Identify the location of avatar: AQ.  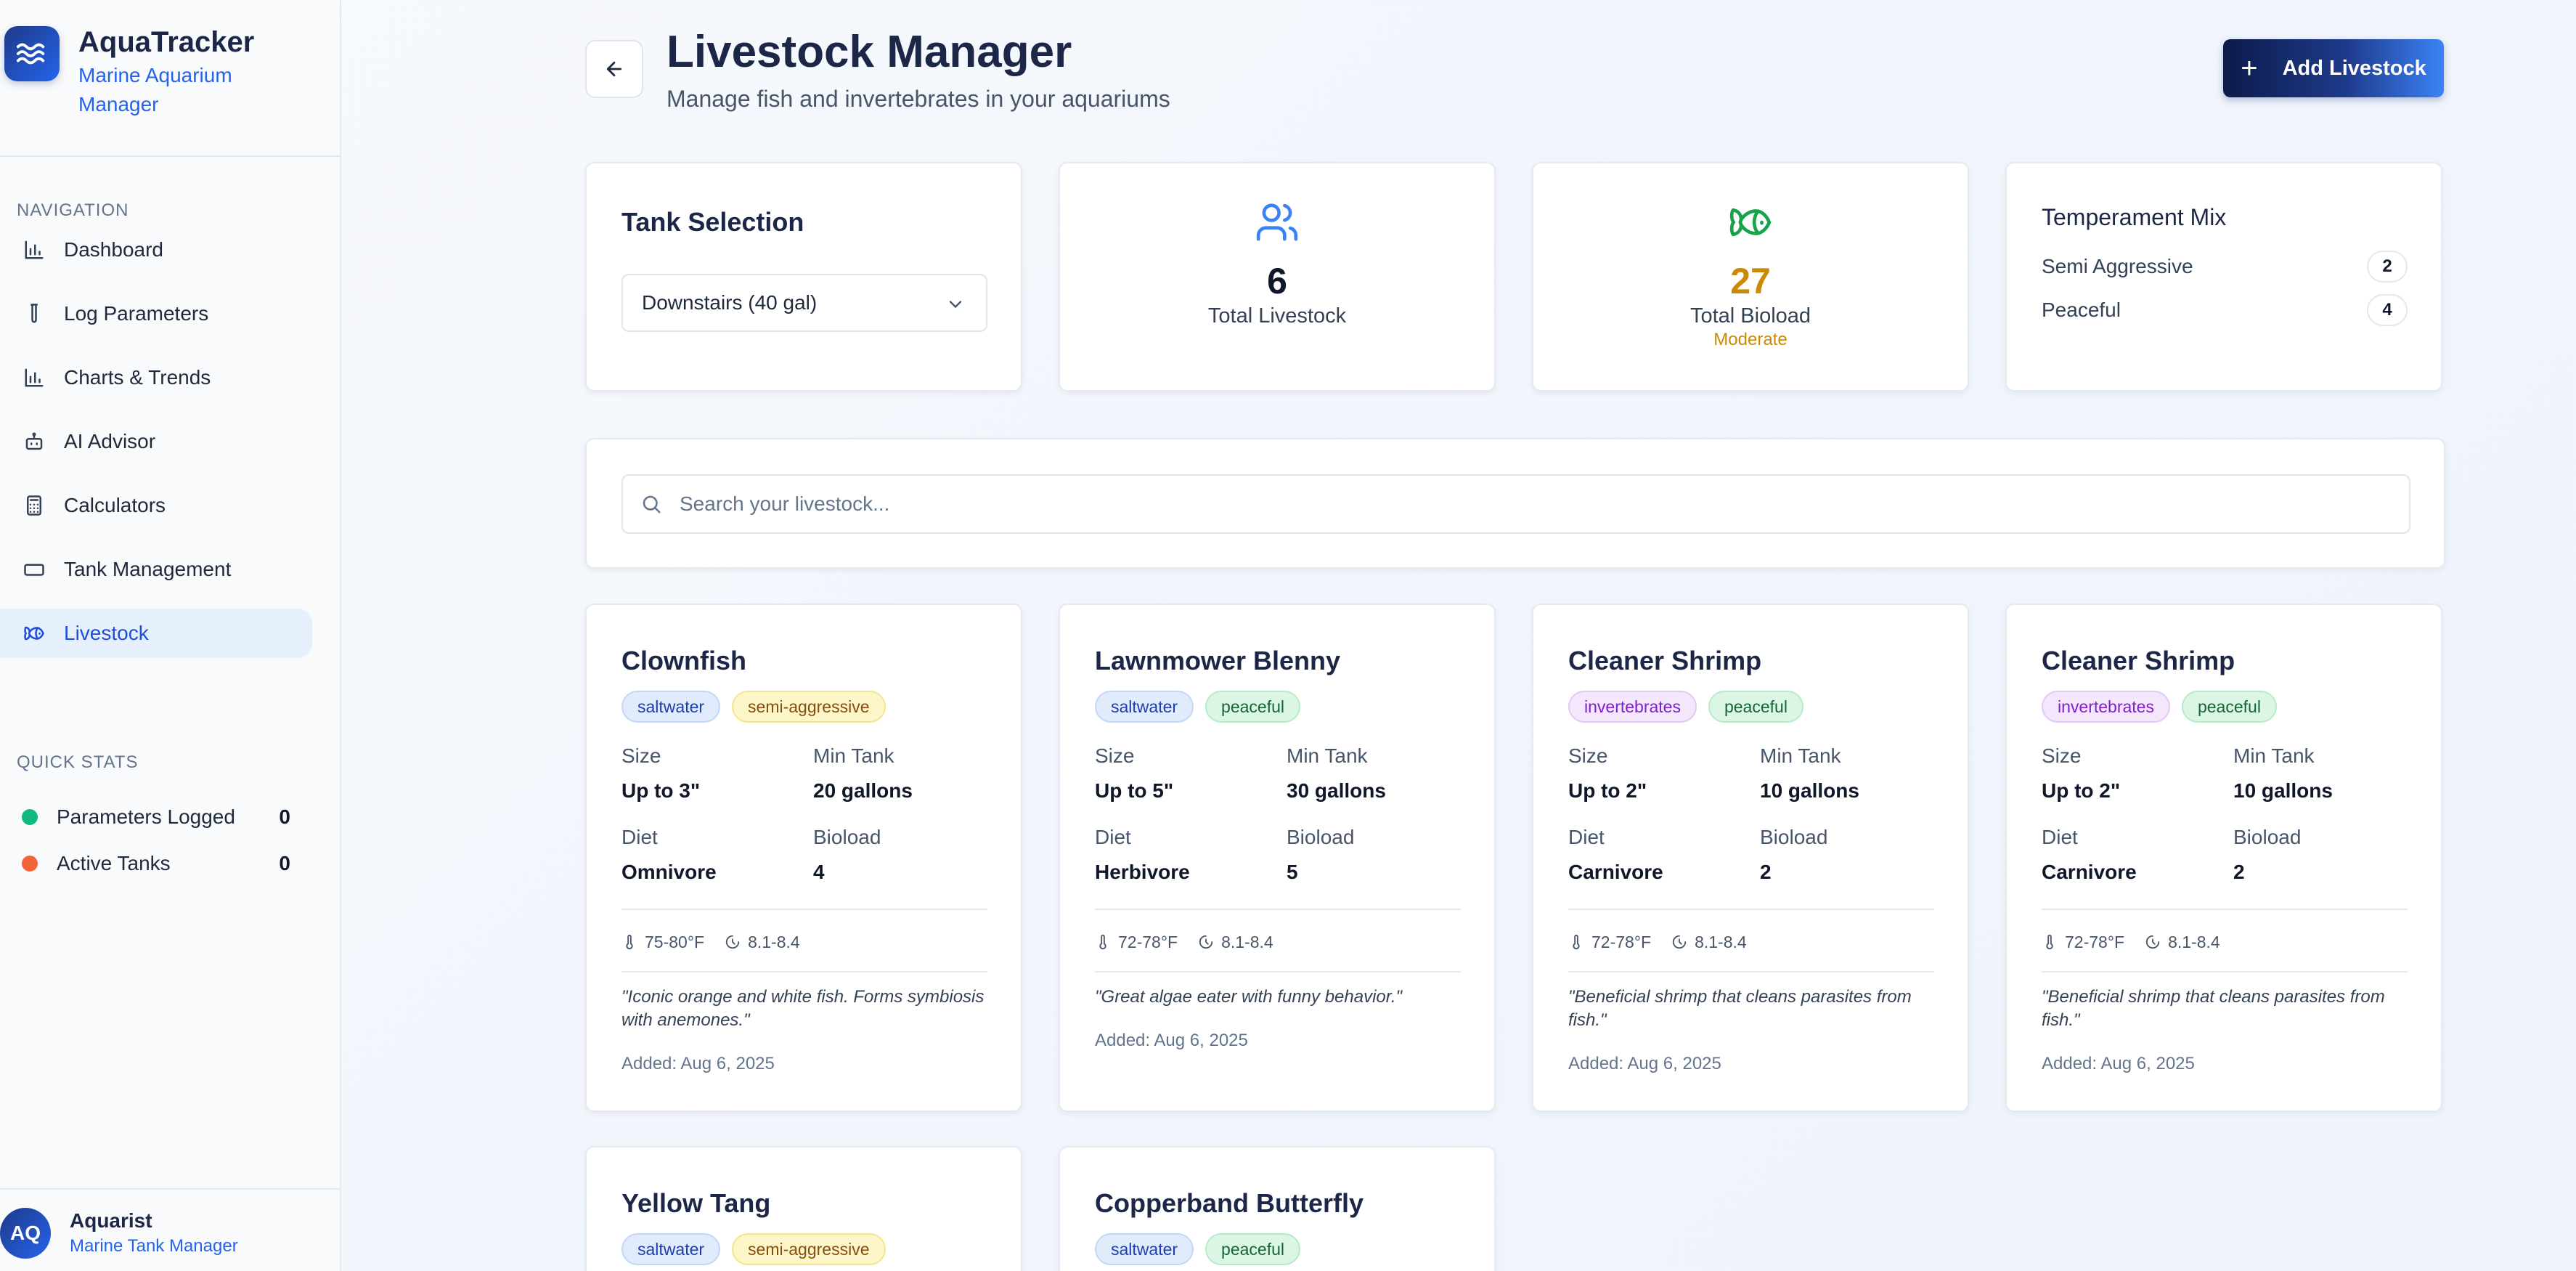
(25, 1234).